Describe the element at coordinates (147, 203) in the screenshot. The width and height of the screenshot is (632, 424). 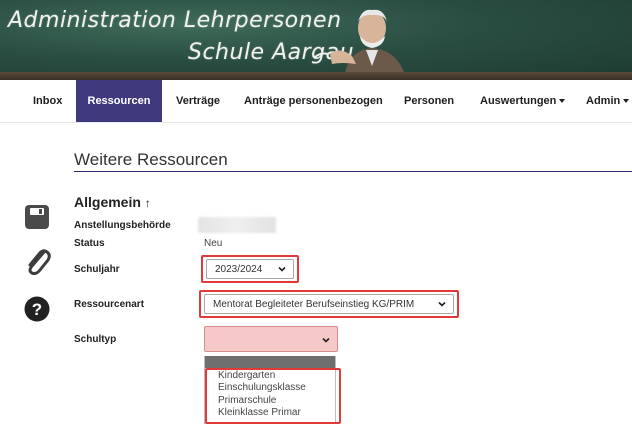
I see `sort-up-arrow-icon: ↑` at that location.